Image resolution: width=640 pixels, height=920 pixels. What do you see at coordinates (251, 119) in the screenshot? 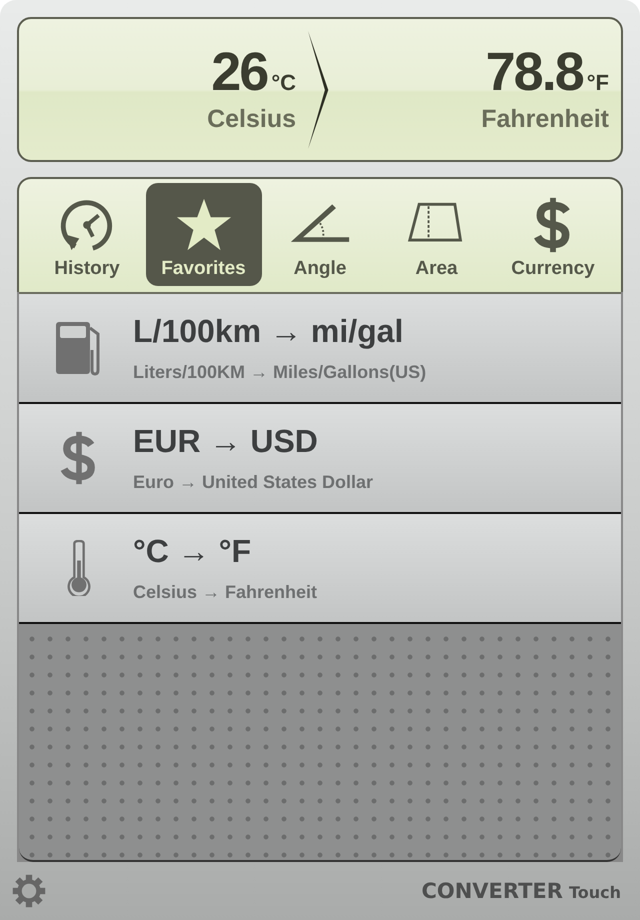
I see `source-unit-name: Celsius` at bounding box center [251, 119].